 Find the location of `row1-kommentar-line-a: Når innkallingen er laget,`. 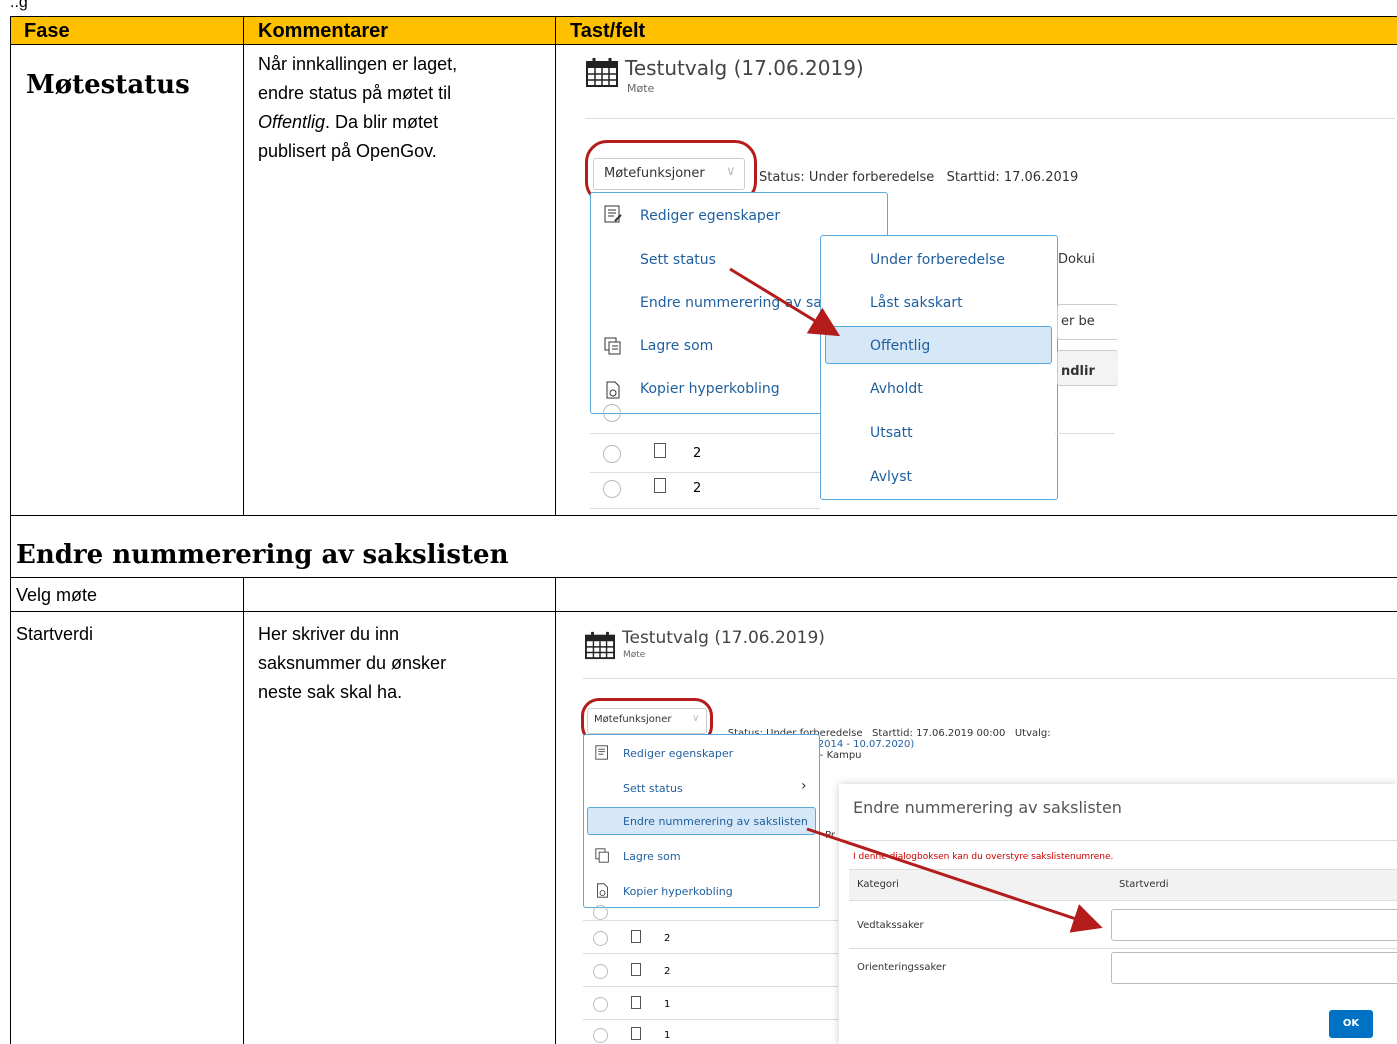

row1-kommentar-line-a: Når innkallingen er laget, is located at coordinates (358, 64).